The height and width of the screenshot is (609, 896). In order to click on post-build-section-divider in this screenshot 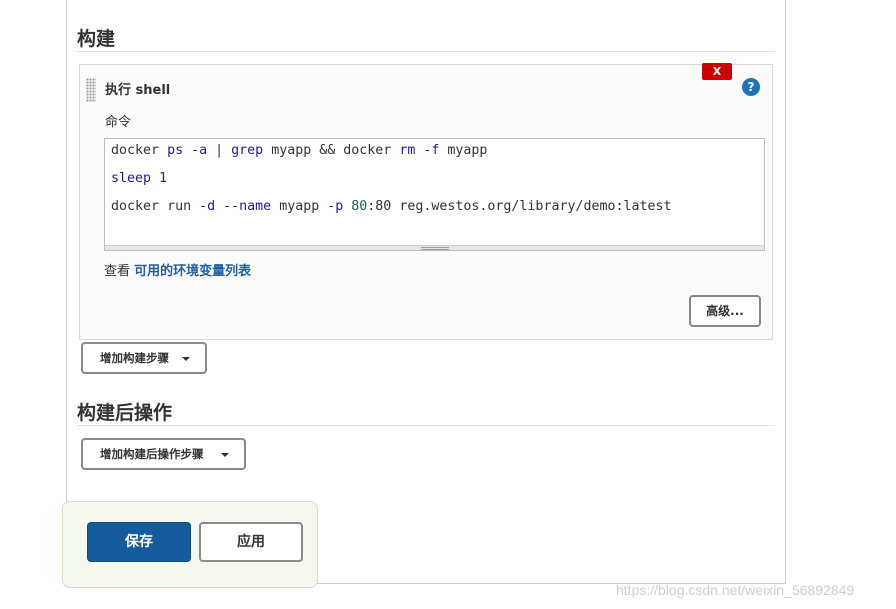, I will do `click(426, 425)`.